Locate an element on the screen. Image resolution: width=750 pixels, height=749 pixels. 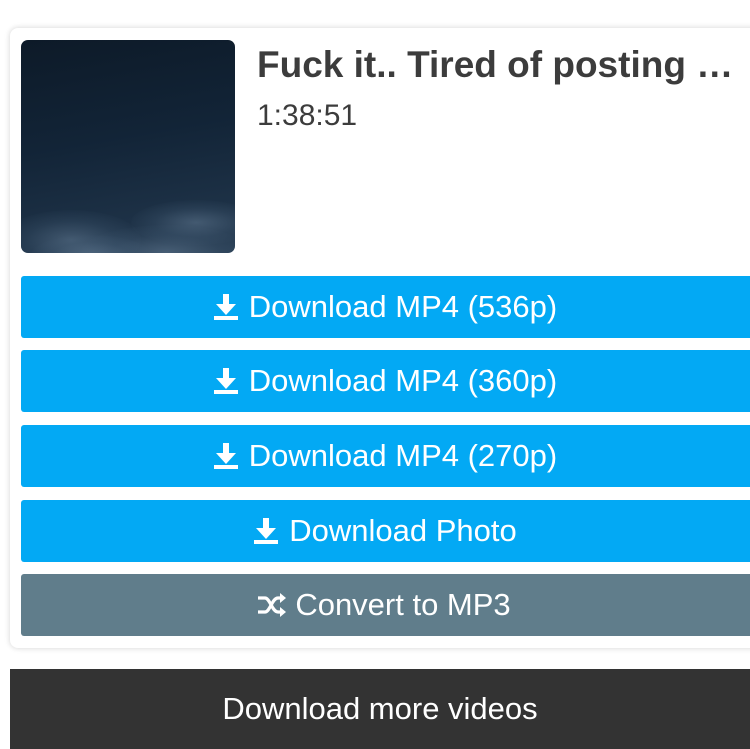
convert-to-mp3-button: Convert to MP3 is located at coordinates (385, 605).